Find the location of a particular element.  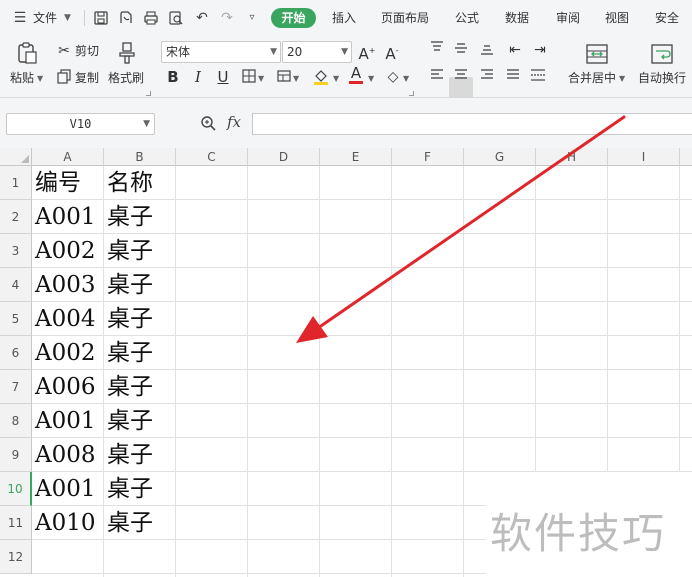

arrow-head is located at coordinates (312, 329).